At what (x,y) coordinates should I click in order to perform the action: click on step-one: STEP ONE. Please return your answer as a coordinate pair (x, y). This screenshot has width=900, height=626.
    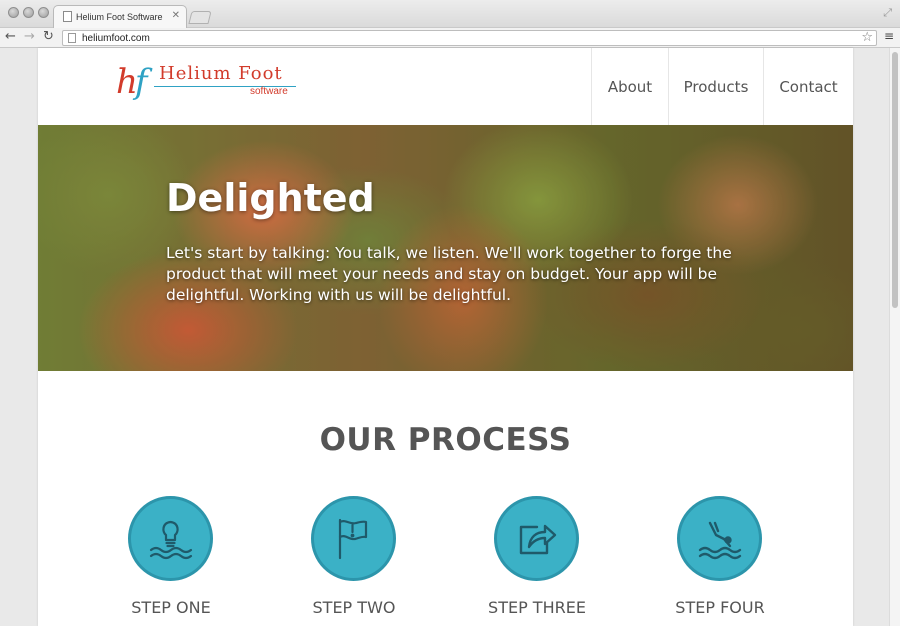
    Looking at the image, I should click on (171, 558).